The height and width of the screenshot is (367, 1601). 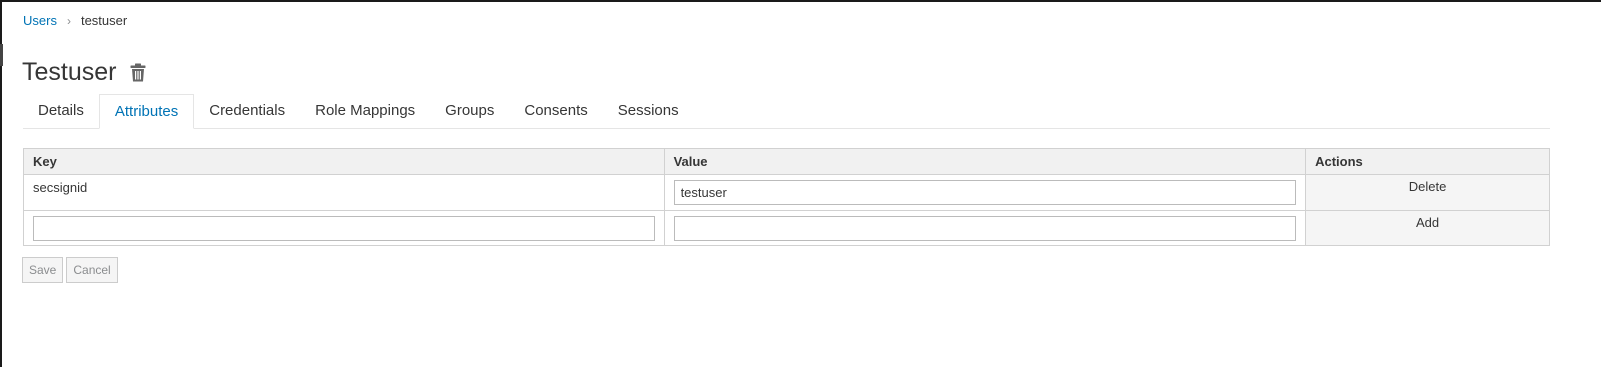 I want to click on tab-sessions: Sessions, so click(x=648, y=111).